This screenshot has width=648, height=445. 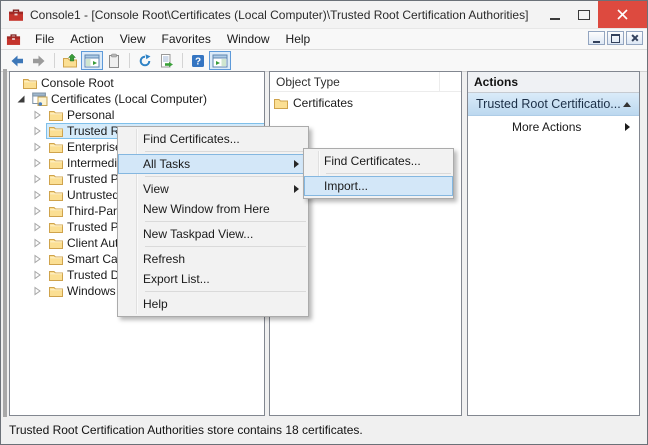 I want to click on tree-item-core: Certificates (Local Computer), so click(x=120, y=99).